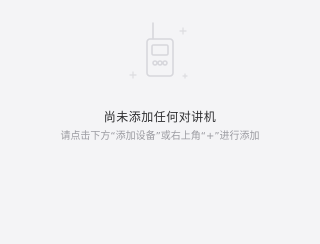 Image resolution: width=320 pixels, height=244 pixels. Describe the element at coordinates (160, 117) in the screenshot. I see `empty-state-title: 尚未添加任何对讲机` at that location.